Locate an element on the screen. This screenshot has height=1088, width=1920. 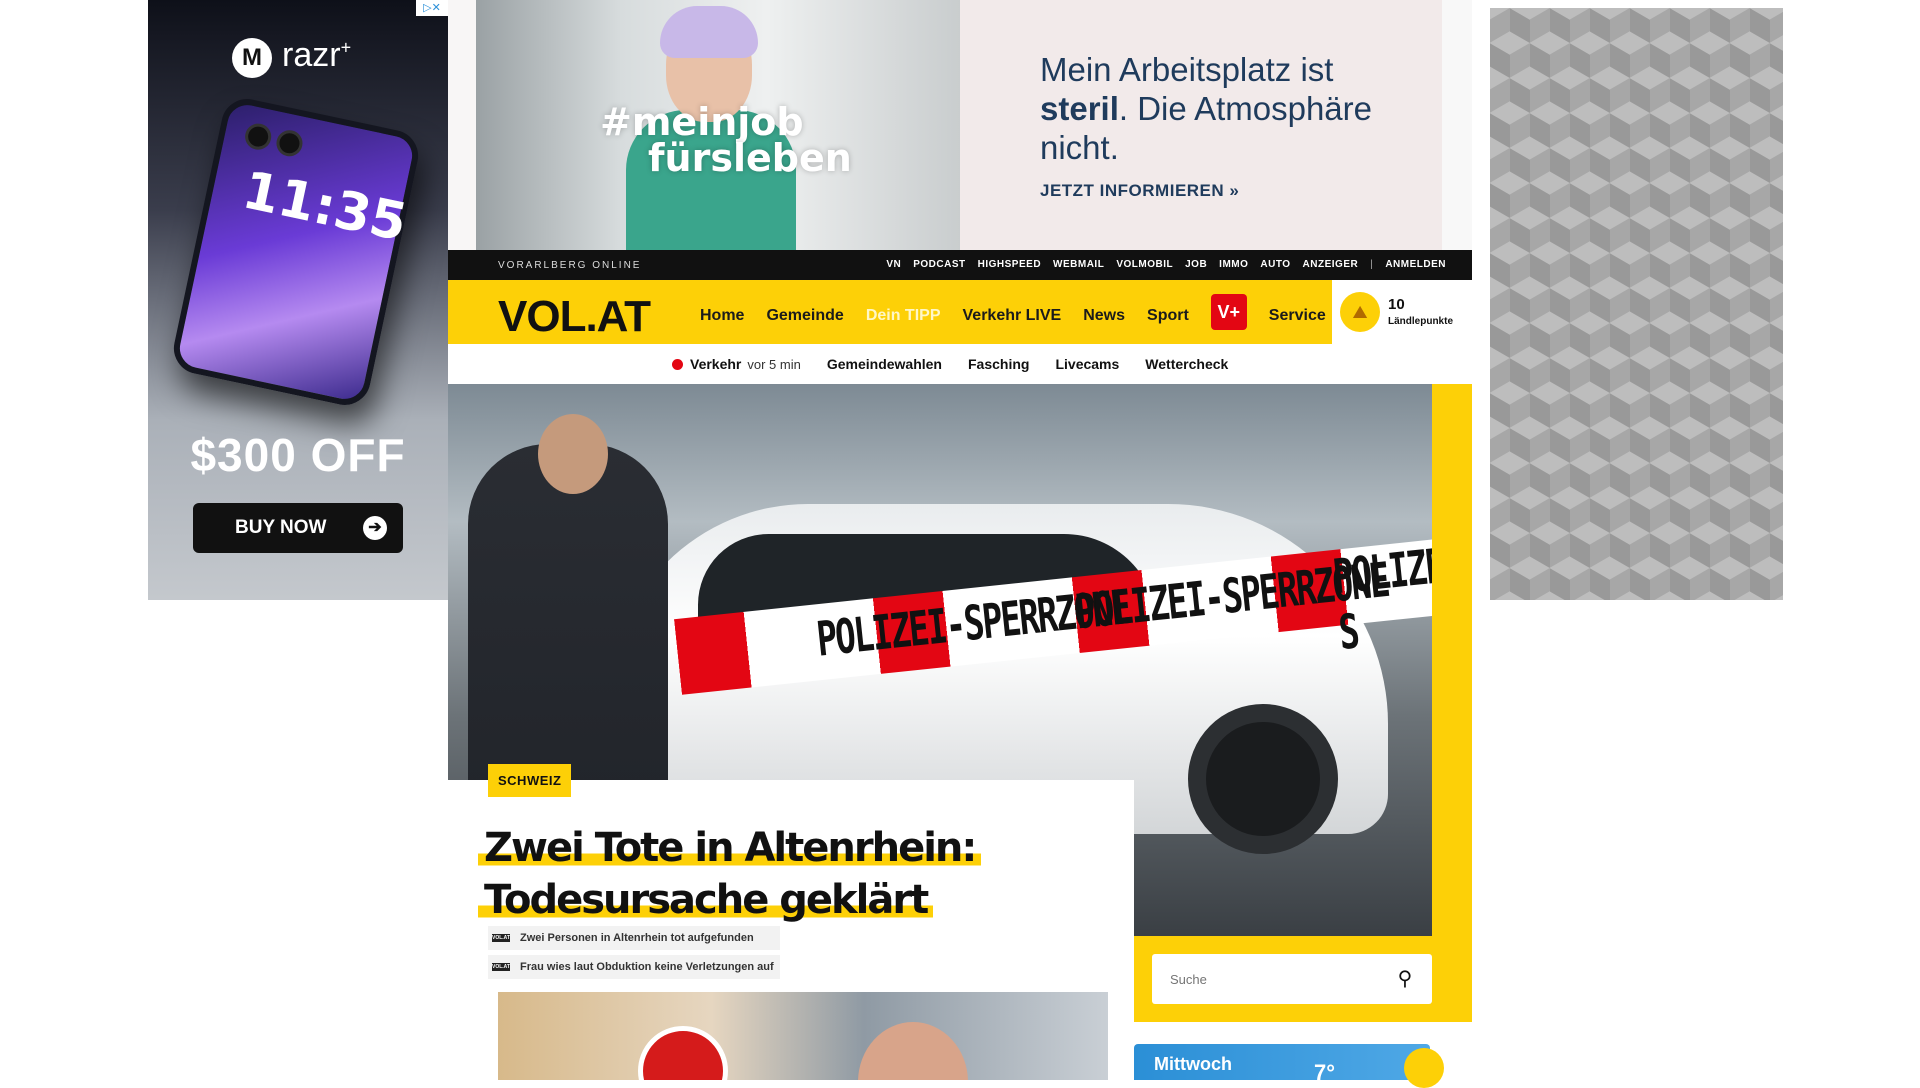
person-face is located at coordinates (913, 1051).